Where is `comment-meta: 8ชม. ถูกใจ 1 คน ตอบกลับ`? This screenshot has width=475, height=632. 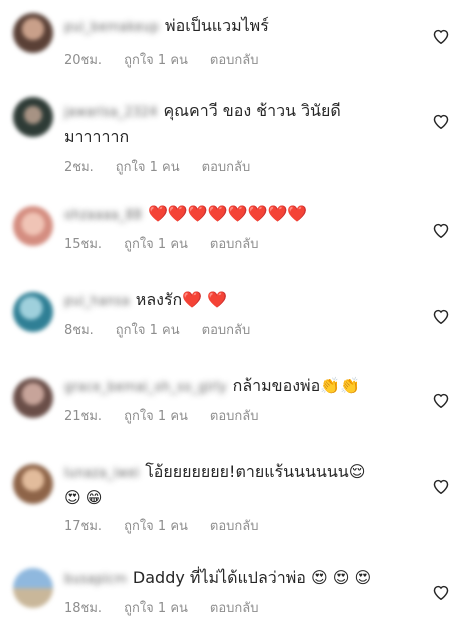 comment-meta: 8ชม. ถูกใจ 1 คน ตอบกลับ is located at coordinates (241, 331).